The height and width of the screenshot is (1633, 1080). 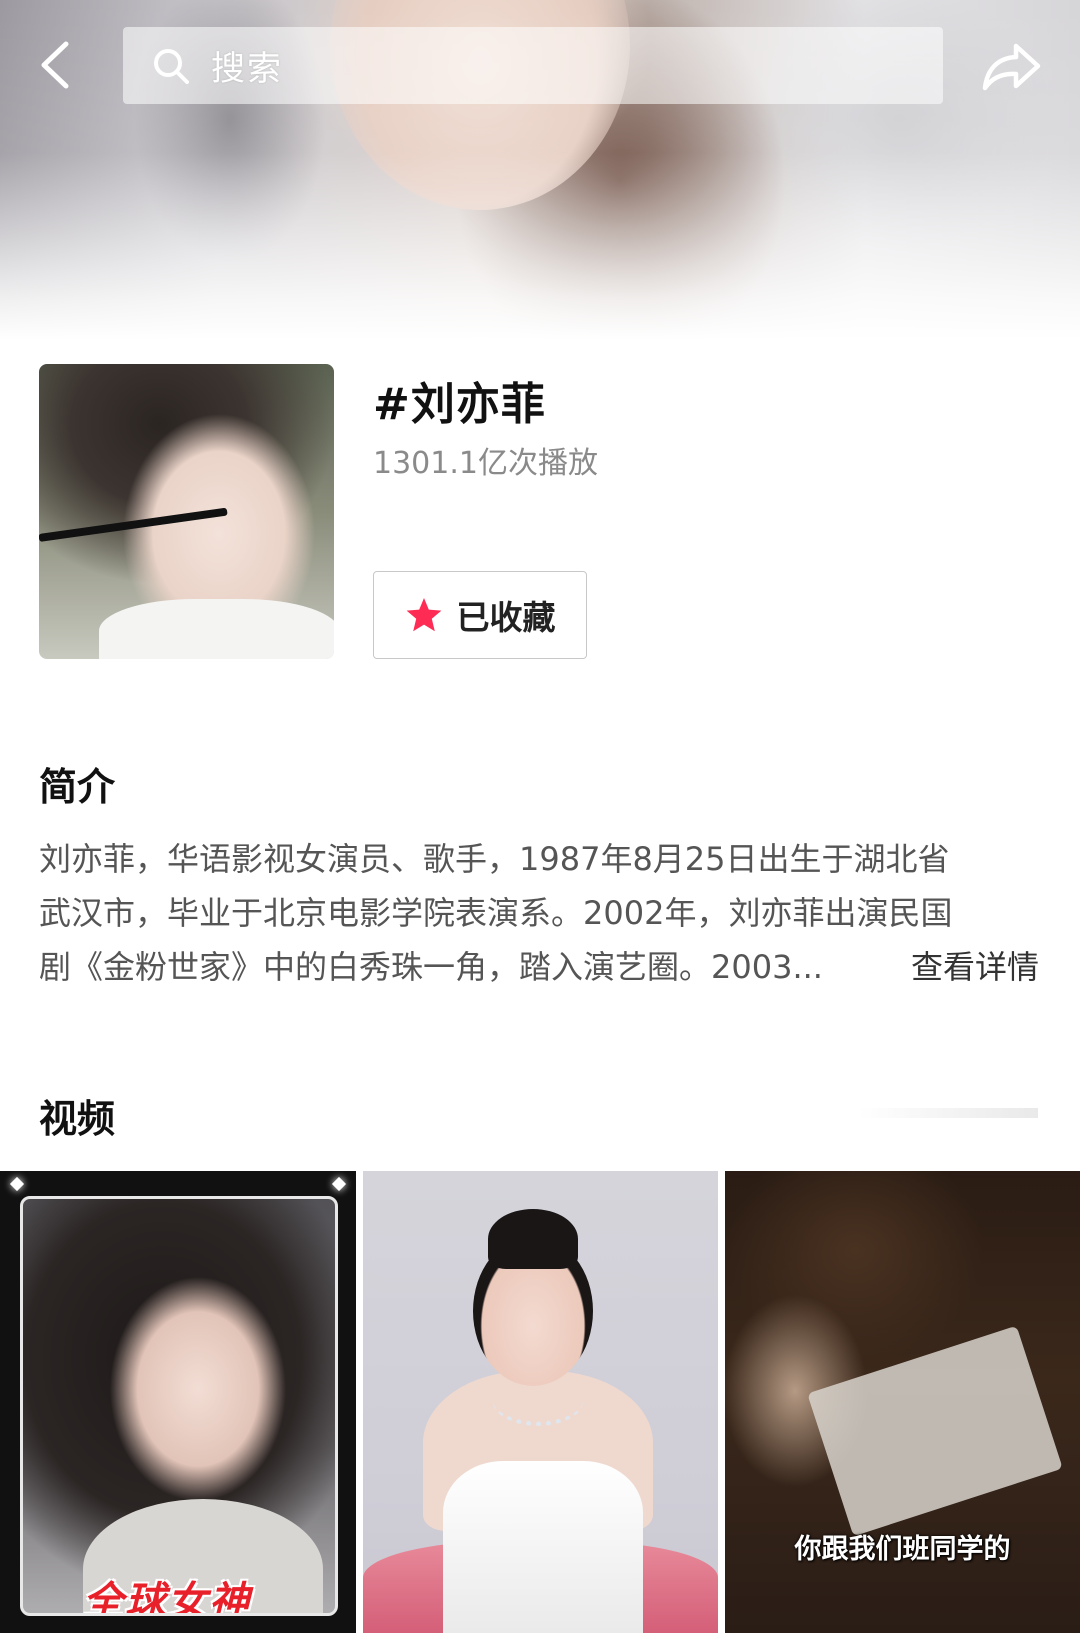 I want to click on share-arrow-icon, so click(x=1011, y=67).